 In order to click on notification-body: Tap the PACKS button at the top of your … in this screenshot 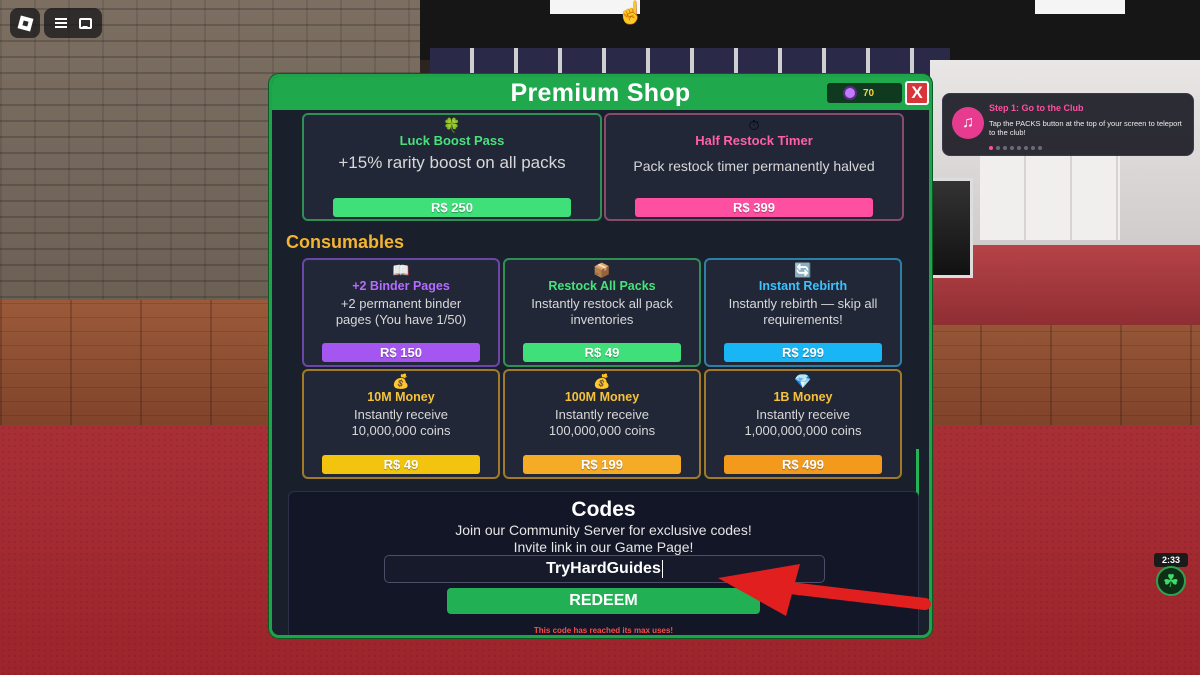, I will do `click(1085, 128)`.